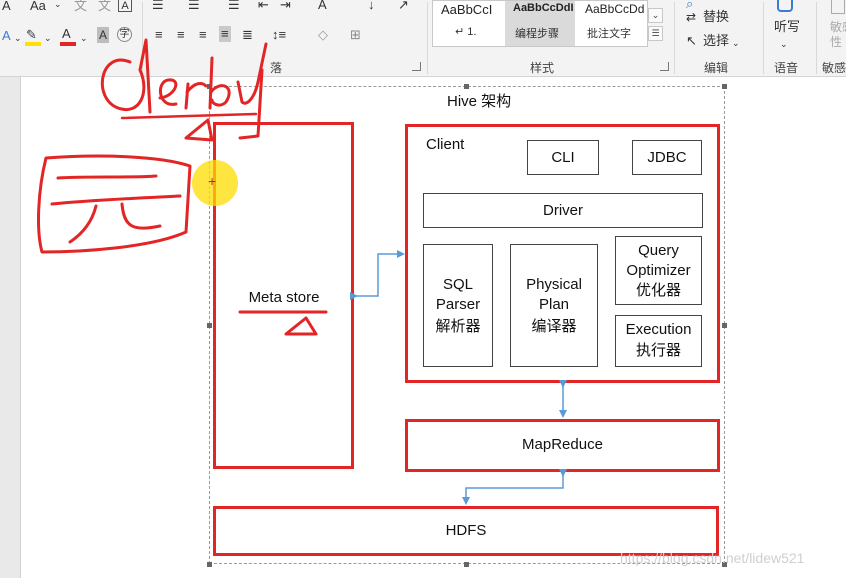 The width and height of the screenshot is (846, 578). I want to click on highlight-color-swatch, so click(33, 44).